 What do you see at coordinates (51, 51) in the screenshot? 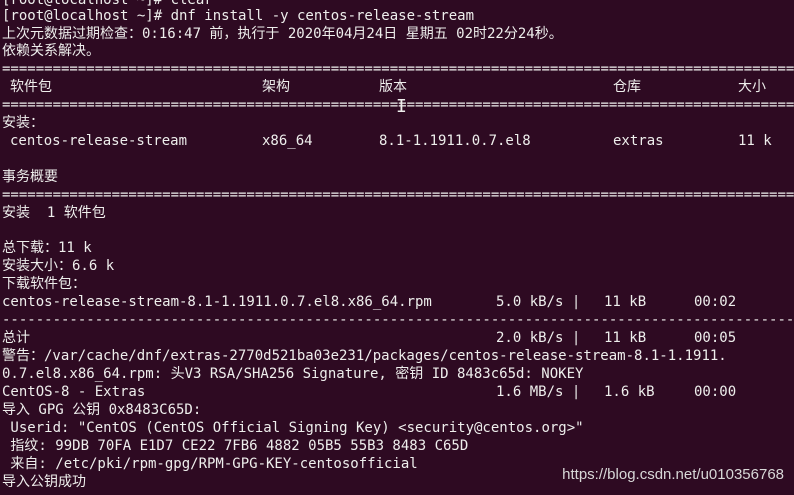
I see `resolving-dependencies-line: 依赖关系解决。` at bounding box center [51, 51].